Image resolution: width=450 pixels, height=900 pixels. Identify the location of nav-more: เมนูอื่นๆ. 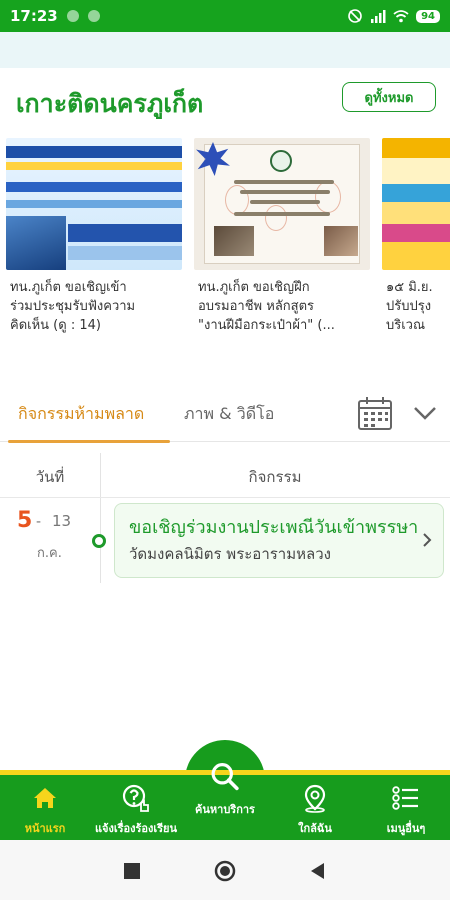
(406, 807).